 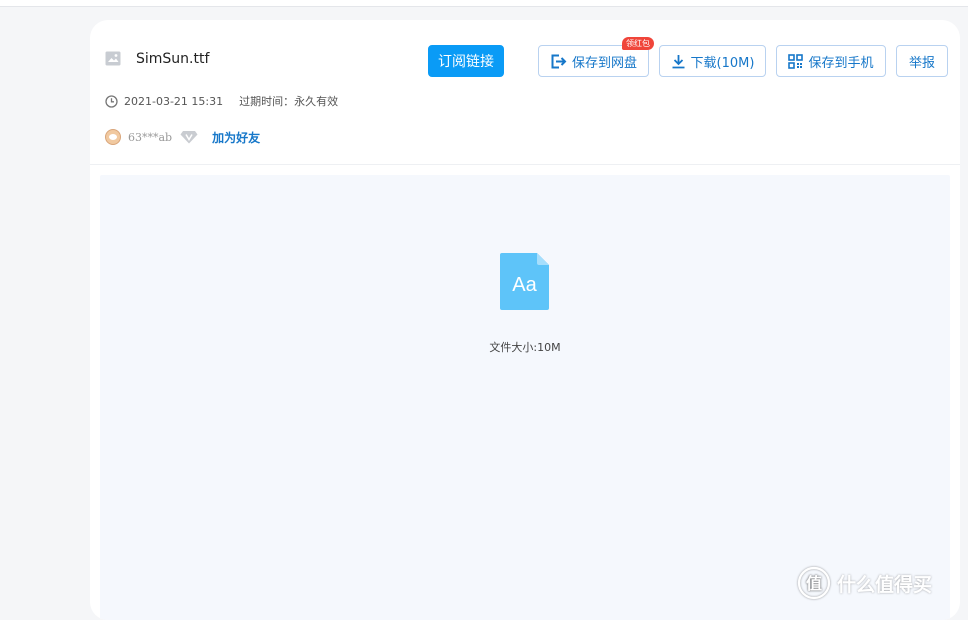 I want to click on font-file-icon: Aa, so click(x=524, y=281).